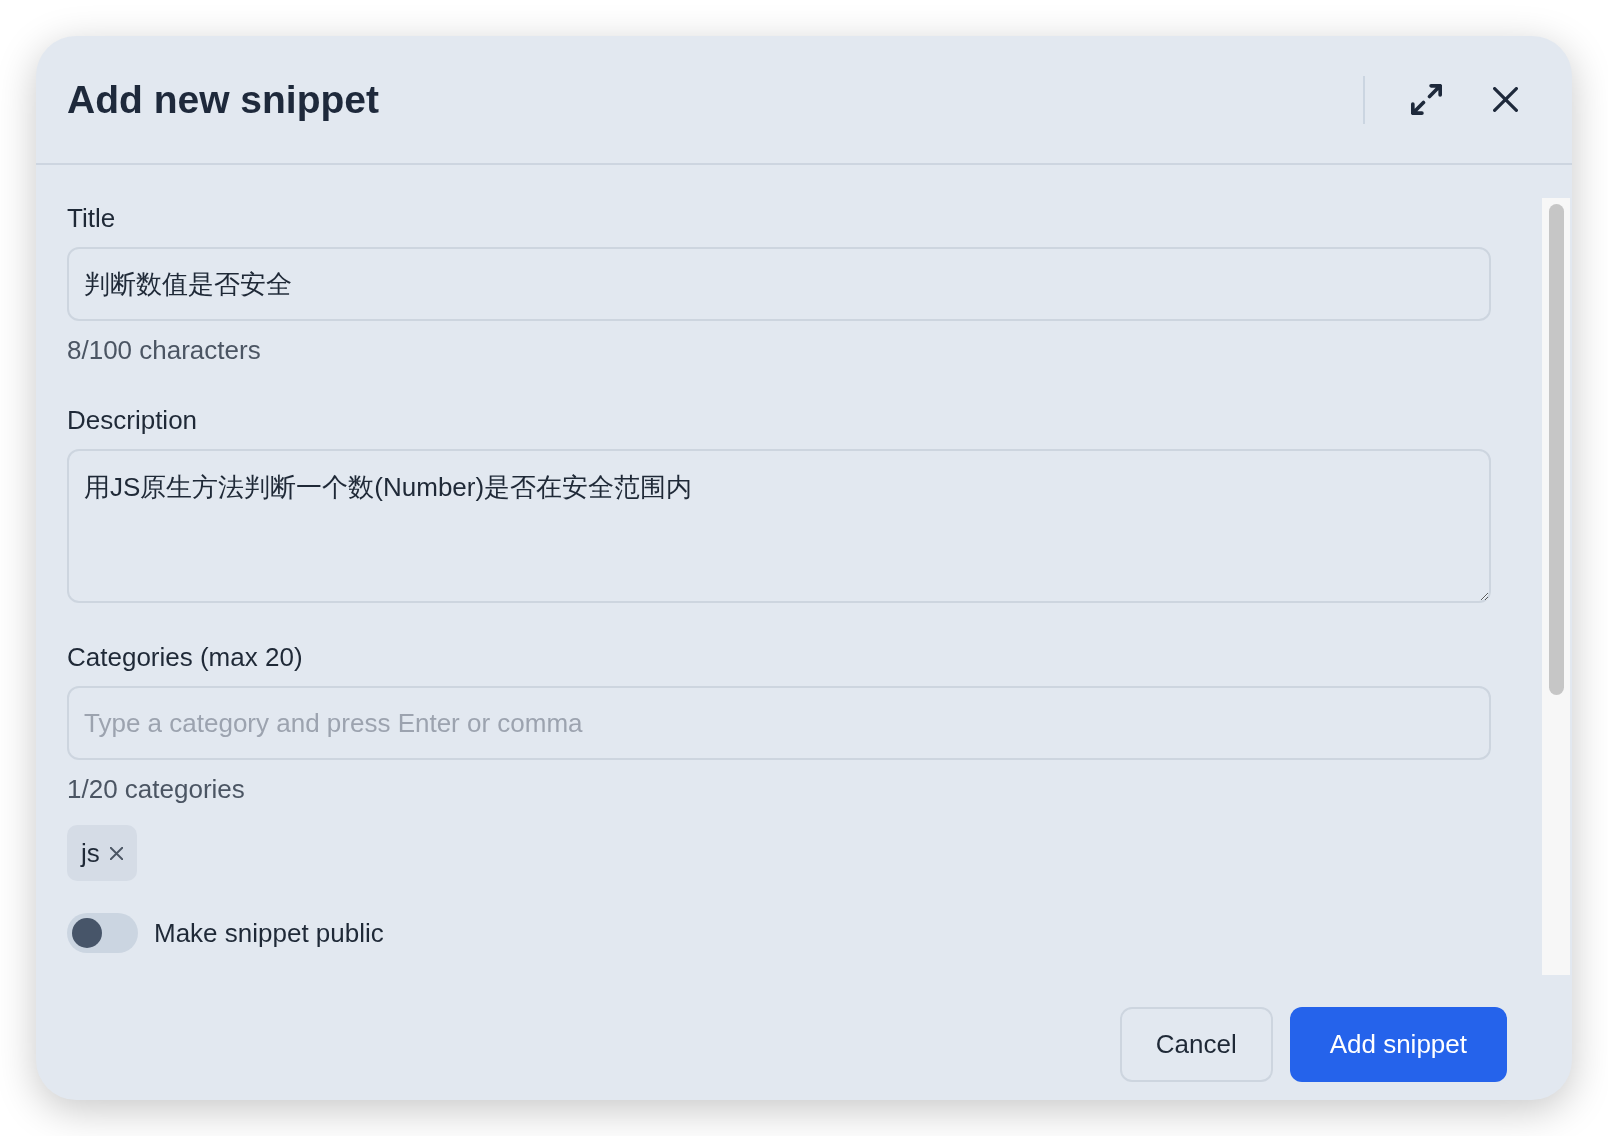  What do you see at coordinates (779, 526) in the screenshot?
I see `textarea-field: 用JS原生方法判断一个数(Number)是否在安全范围内` at bounding box center [779, 526].